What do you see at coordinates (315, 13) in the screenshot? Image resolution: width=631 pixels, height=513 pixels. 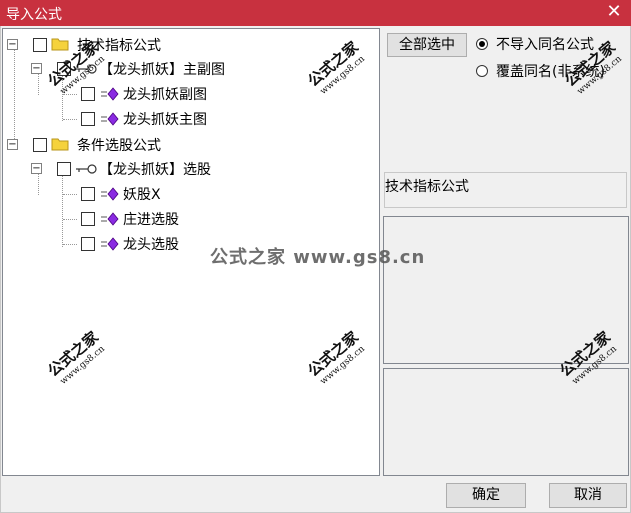 I see `title-bar: 导入公式 ✕` at bounding box center [315, 13].